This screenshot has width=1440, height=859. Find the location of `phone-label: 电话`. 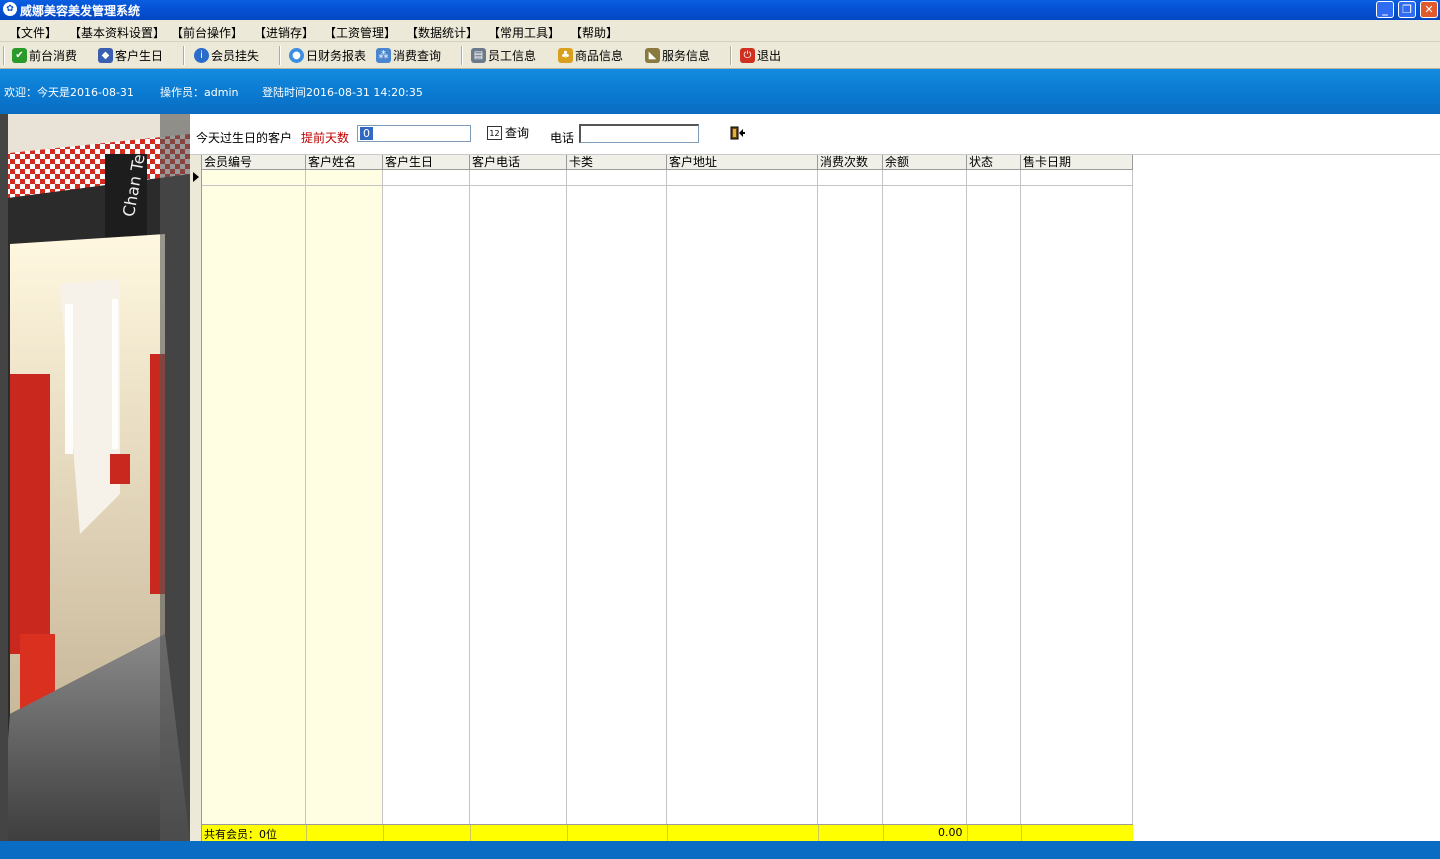

phone-label: 电话 is located at coordinates (562, 138).